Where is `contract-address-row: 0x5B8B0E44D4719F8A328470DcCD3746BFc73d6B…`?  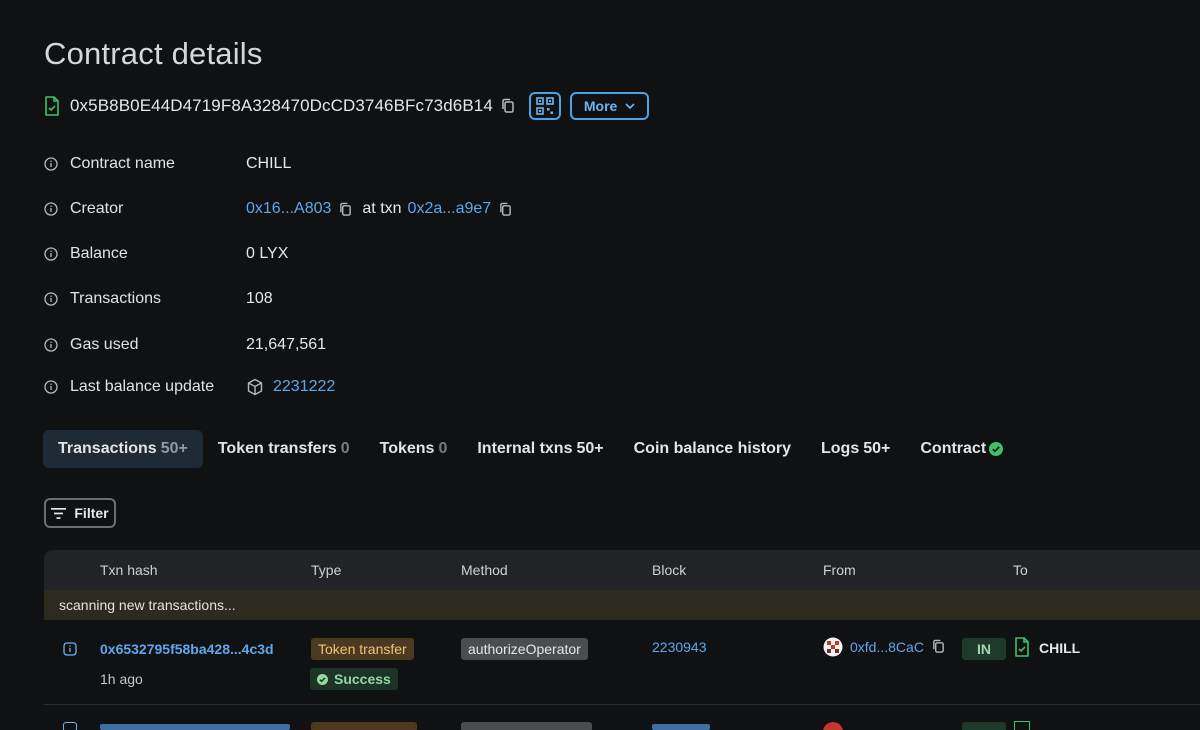
contract-address-row: 0x5B8B0E44D4719F8A328470DcCD3746BFc73d6B… is located at coordinates (347, 106).